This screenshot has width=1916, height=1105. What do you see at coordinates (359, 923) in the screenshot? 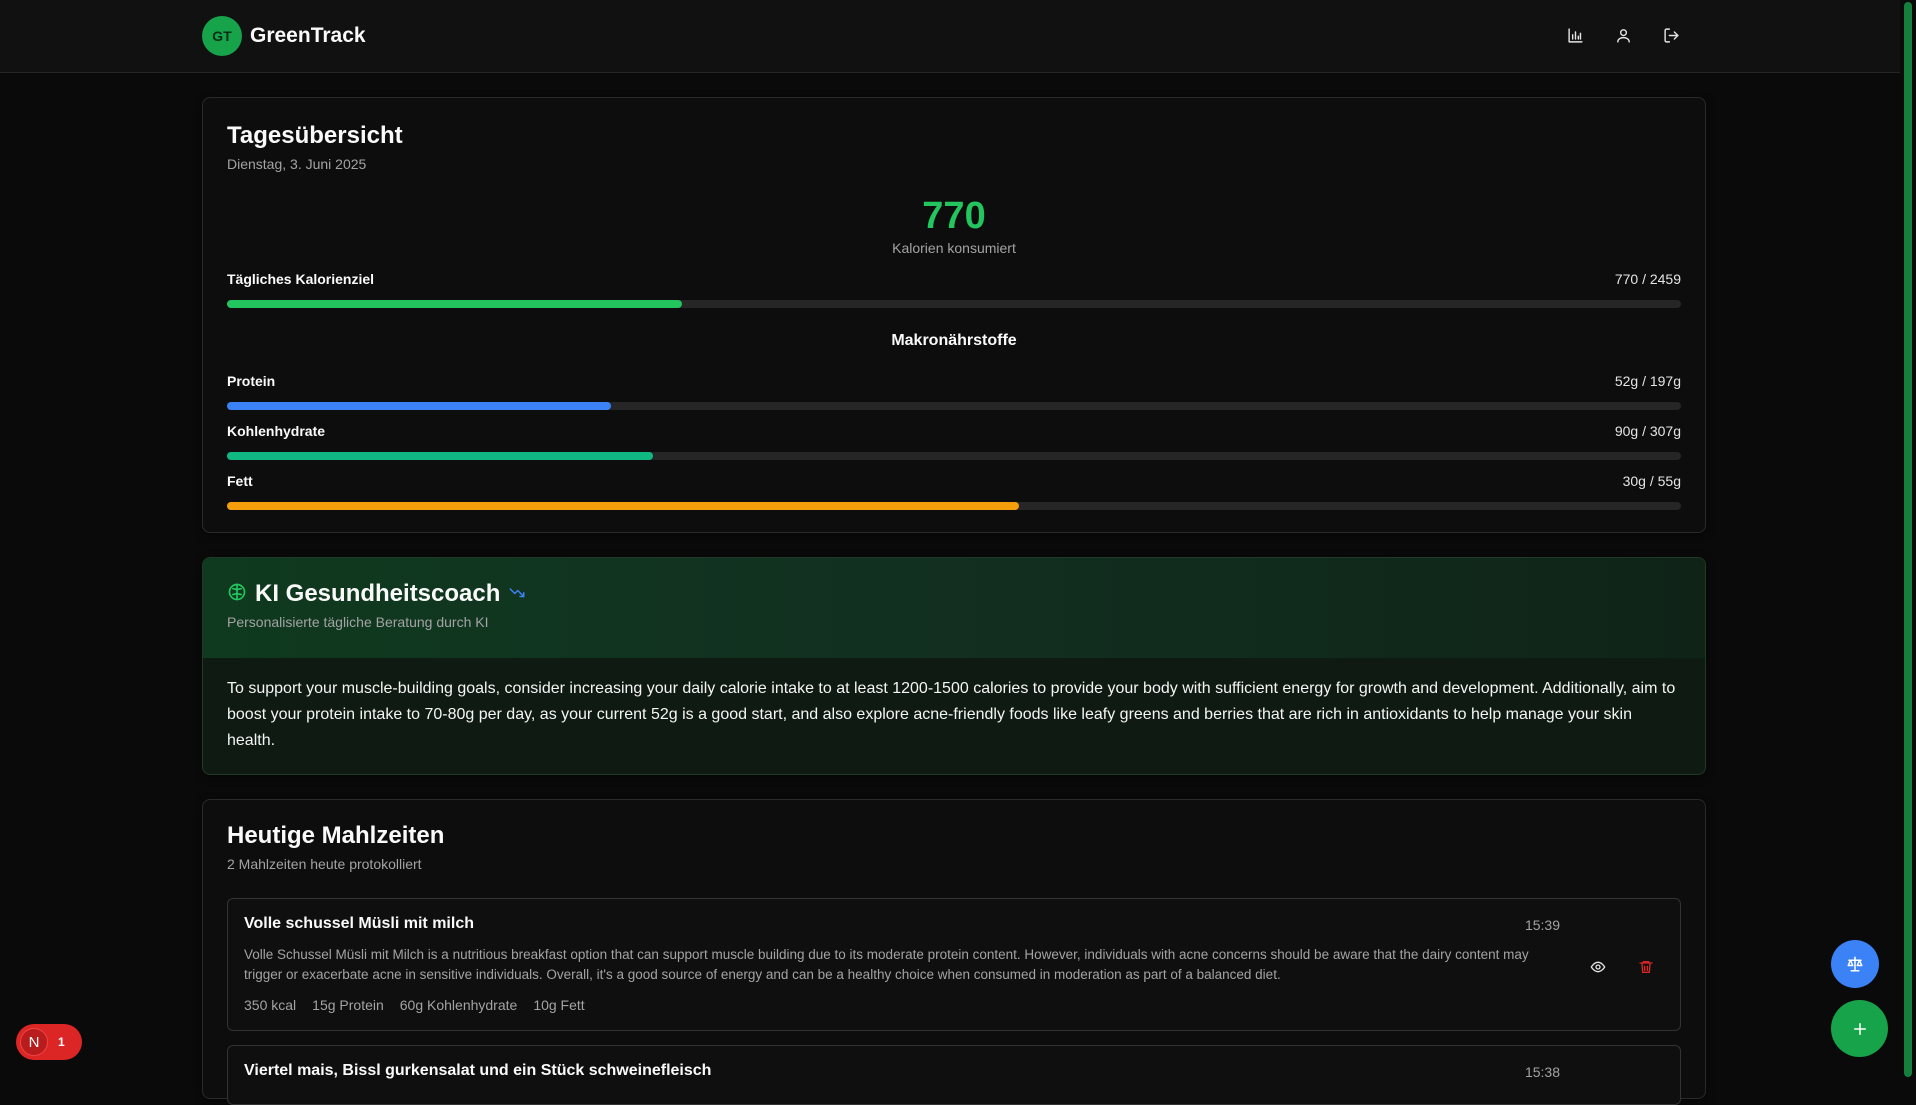
I see `meal-name: Volle schussel Müsli mit milch` at bounding box center [359, 923].